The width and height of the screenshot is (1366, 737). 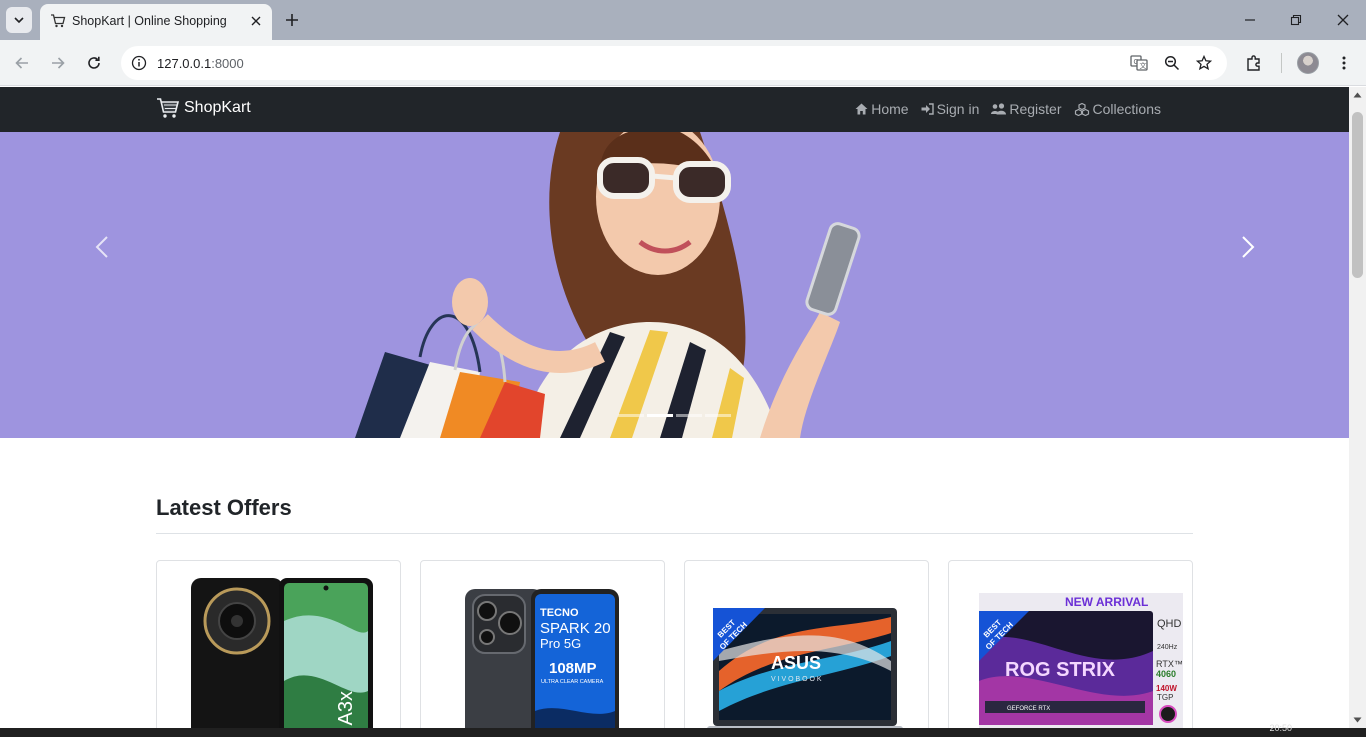 What do you see at coordinates (683, 730) in the screenshot?
I see `os-taskbar: 20:50` at bounding box center [683, 730].